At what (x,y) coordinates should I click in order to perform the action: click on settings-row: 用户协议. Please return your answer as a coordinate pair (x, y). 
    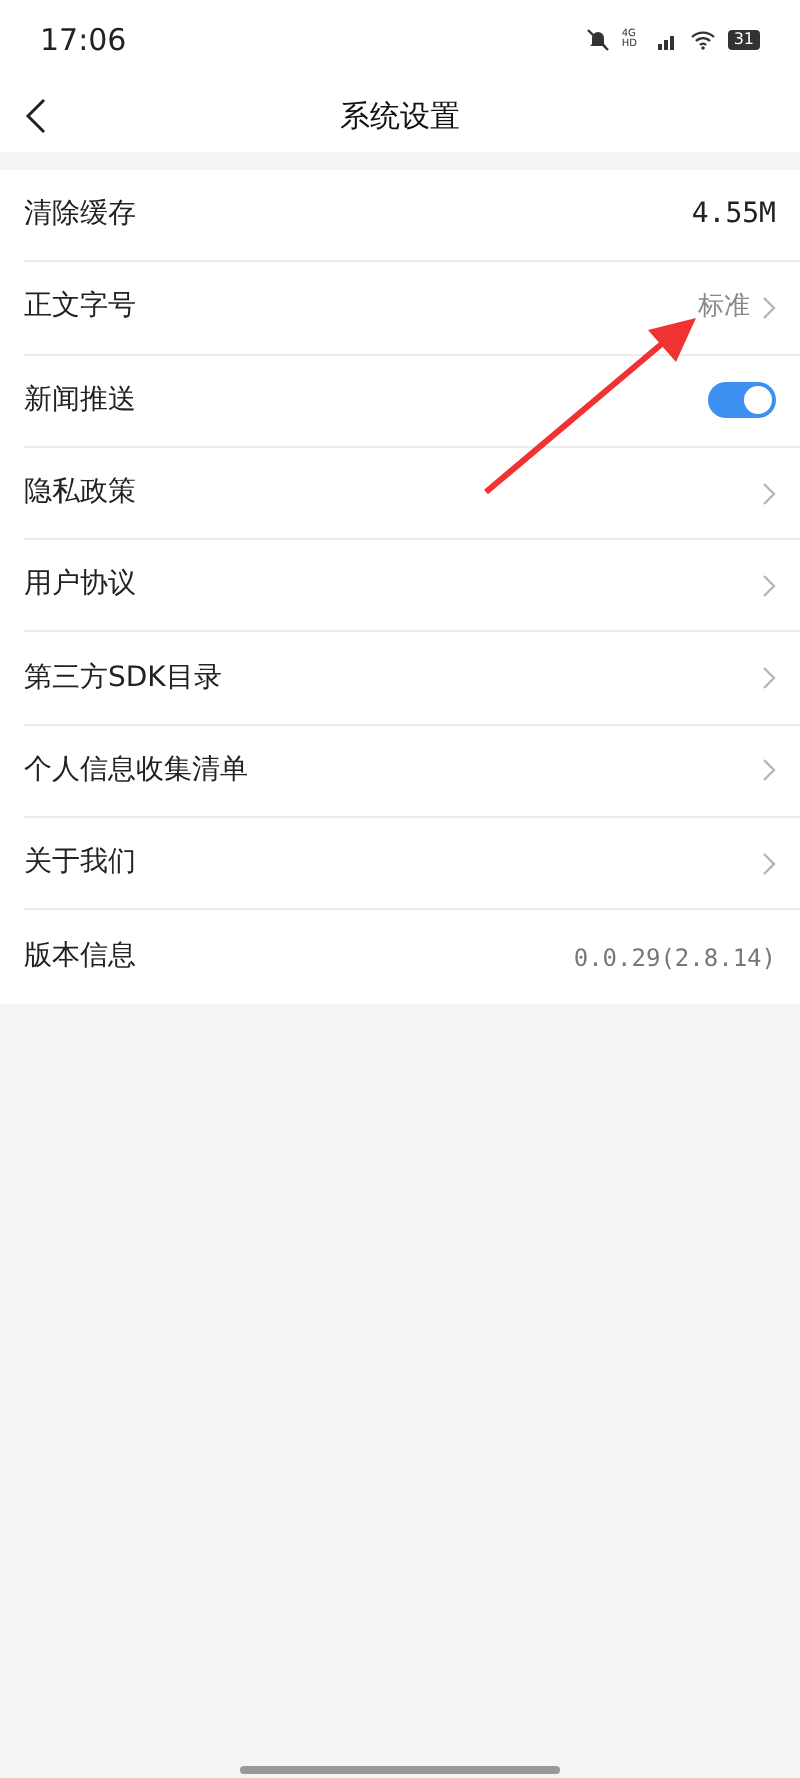
    Looking at the image, I should click on (412, 586).